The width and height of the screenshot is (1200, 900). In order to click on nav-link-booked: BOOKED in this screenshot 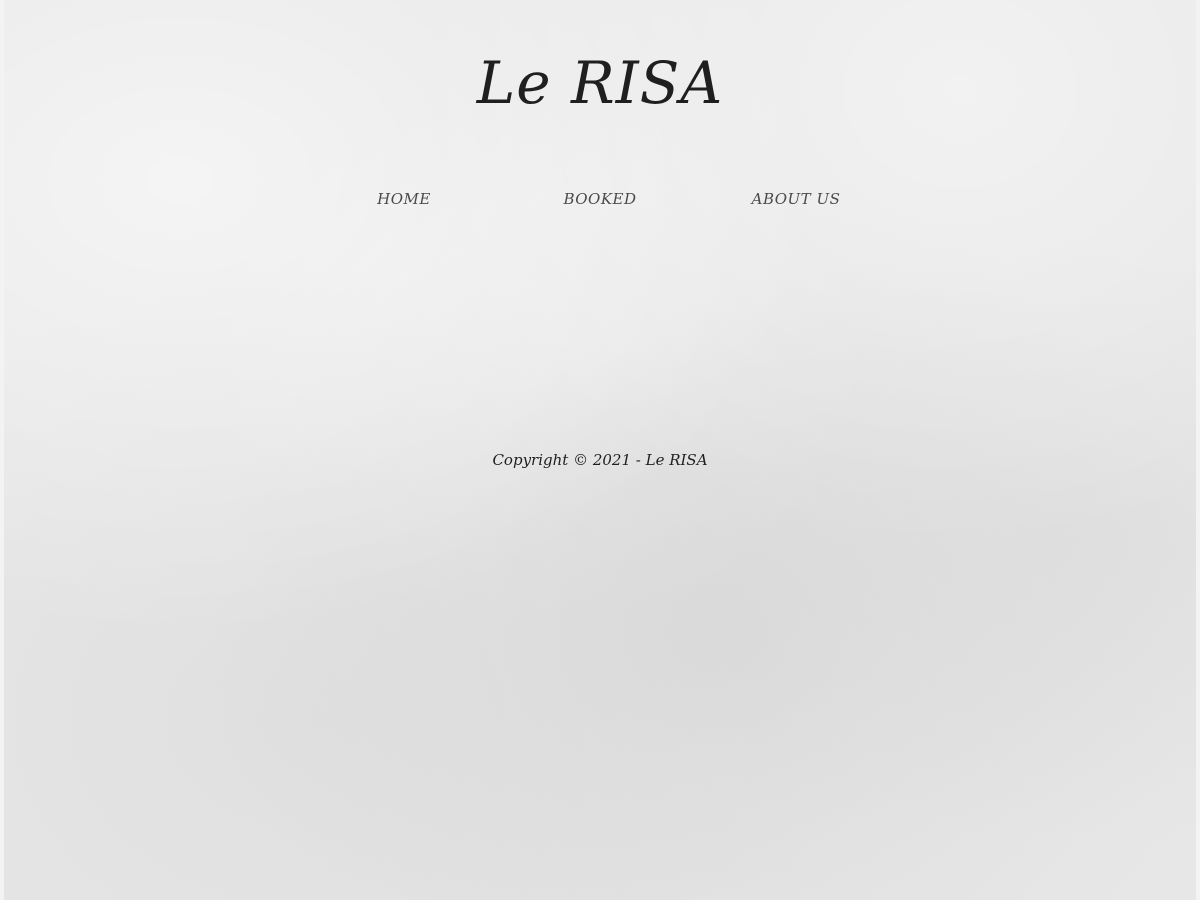, I will do `click(600, 199)`.